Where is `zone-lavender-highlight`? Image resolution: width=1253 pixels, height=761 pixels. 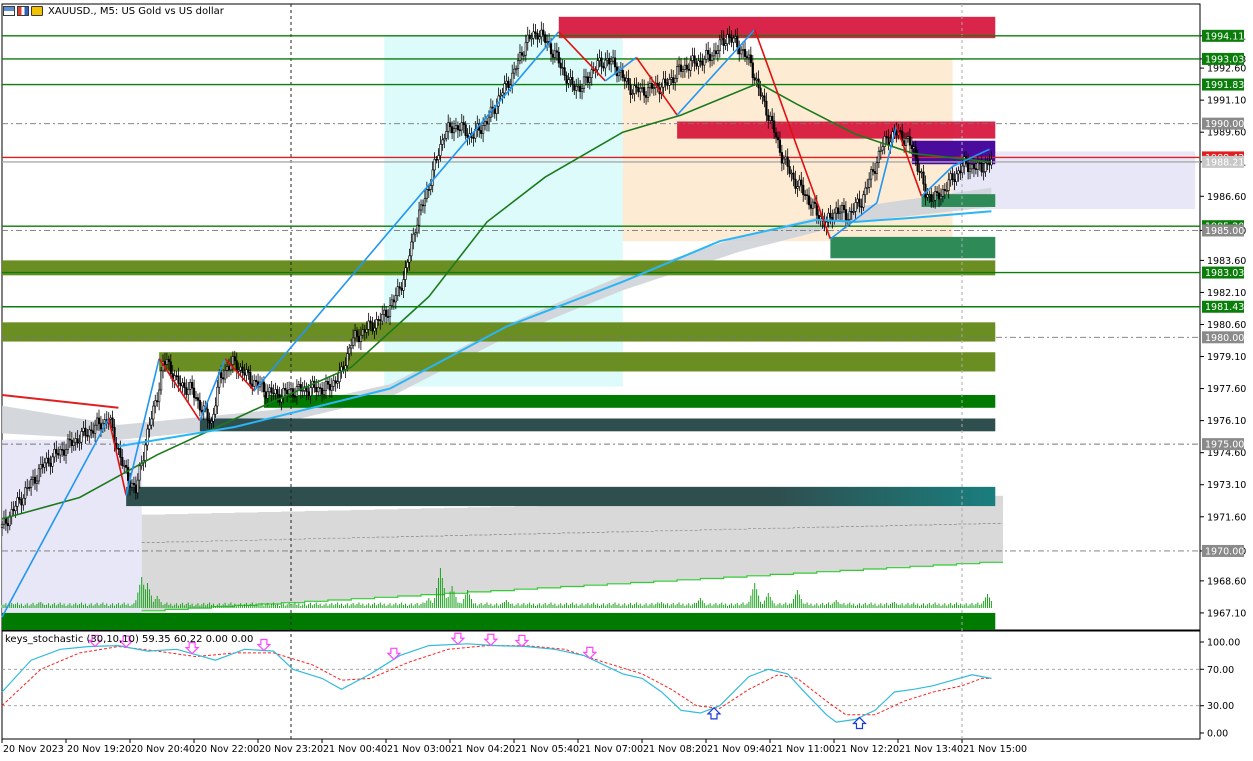
zone-lavender-highlight is located at coordinates (72, 526).